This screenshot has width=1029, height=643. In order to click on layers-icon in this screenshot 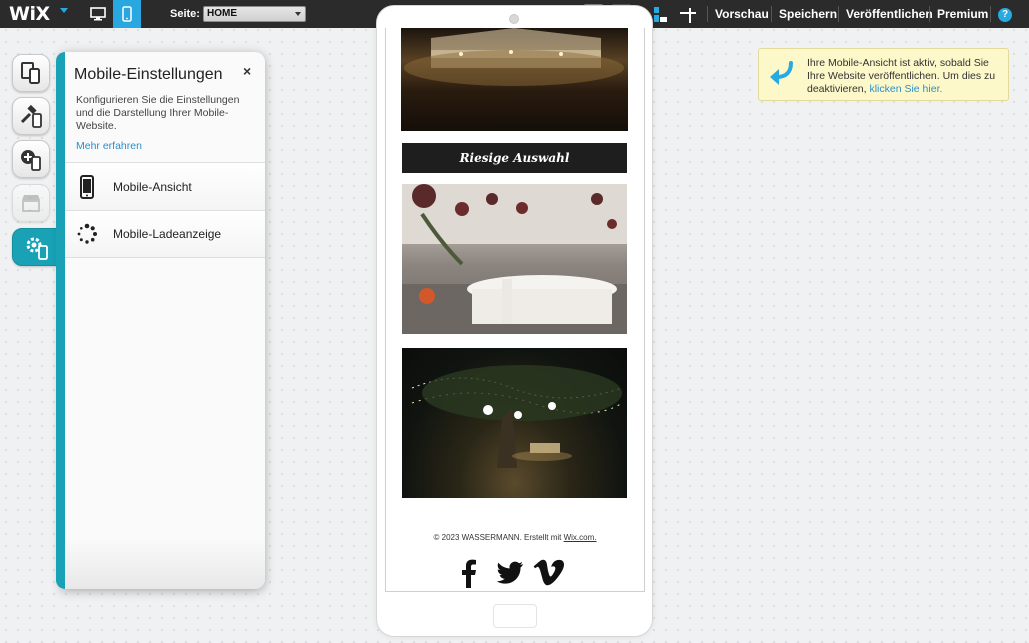, I will do `click(660, 14)`.